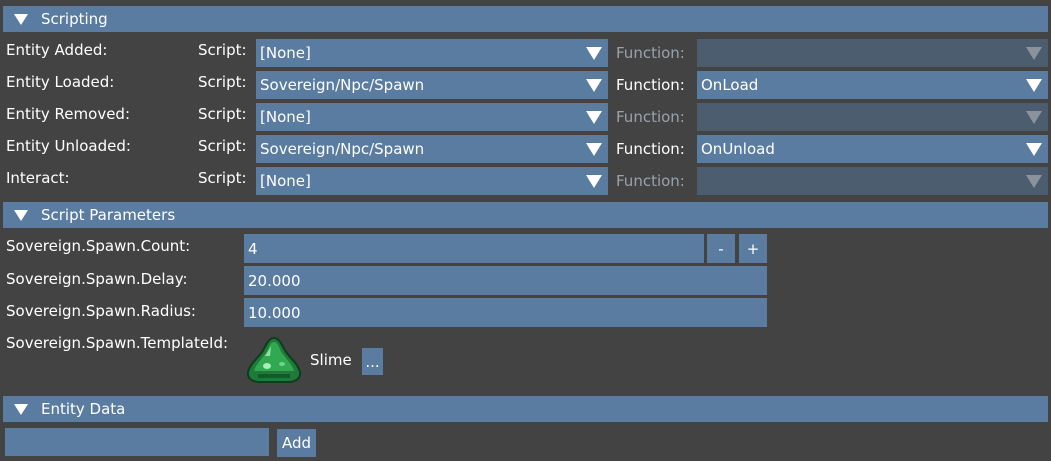 The width and height of the screenshot is (1051, 461). I want to click on entity-loaded-script-value: Sovereign/Npc/Spawn, so click(342, 85).